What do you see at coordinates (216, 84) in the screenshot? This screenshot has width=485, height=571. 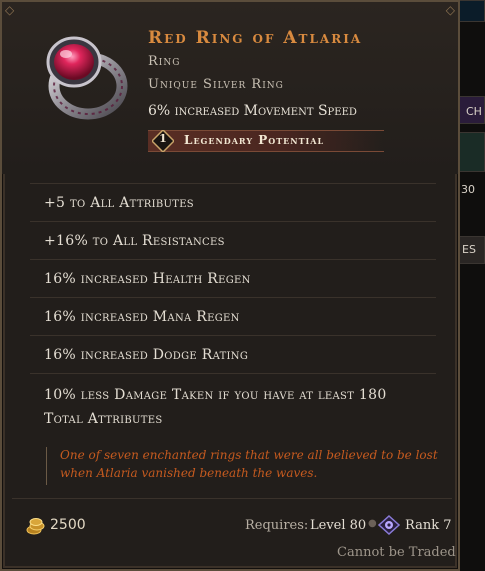 I see `item-base-type: Unique Silver Ring` at bounding box center [216, 84].